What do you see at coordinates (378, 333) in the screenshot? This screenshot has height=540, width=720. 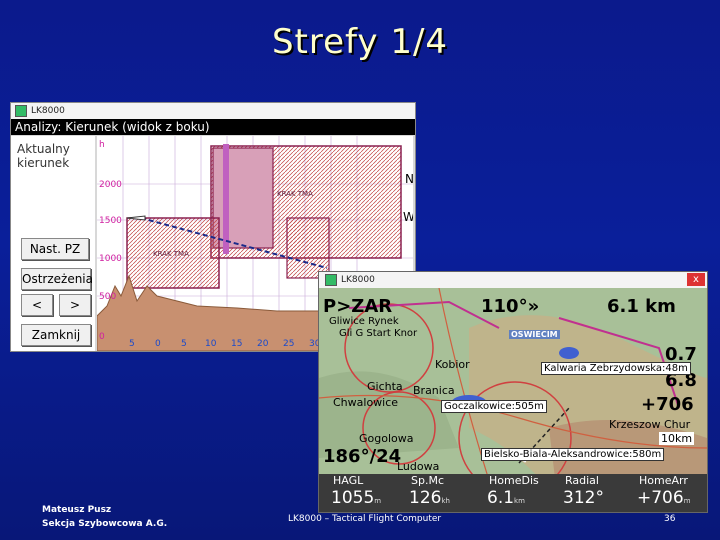 I see `place-label: Gli G Start Knor` at bounding box center [378, 333].